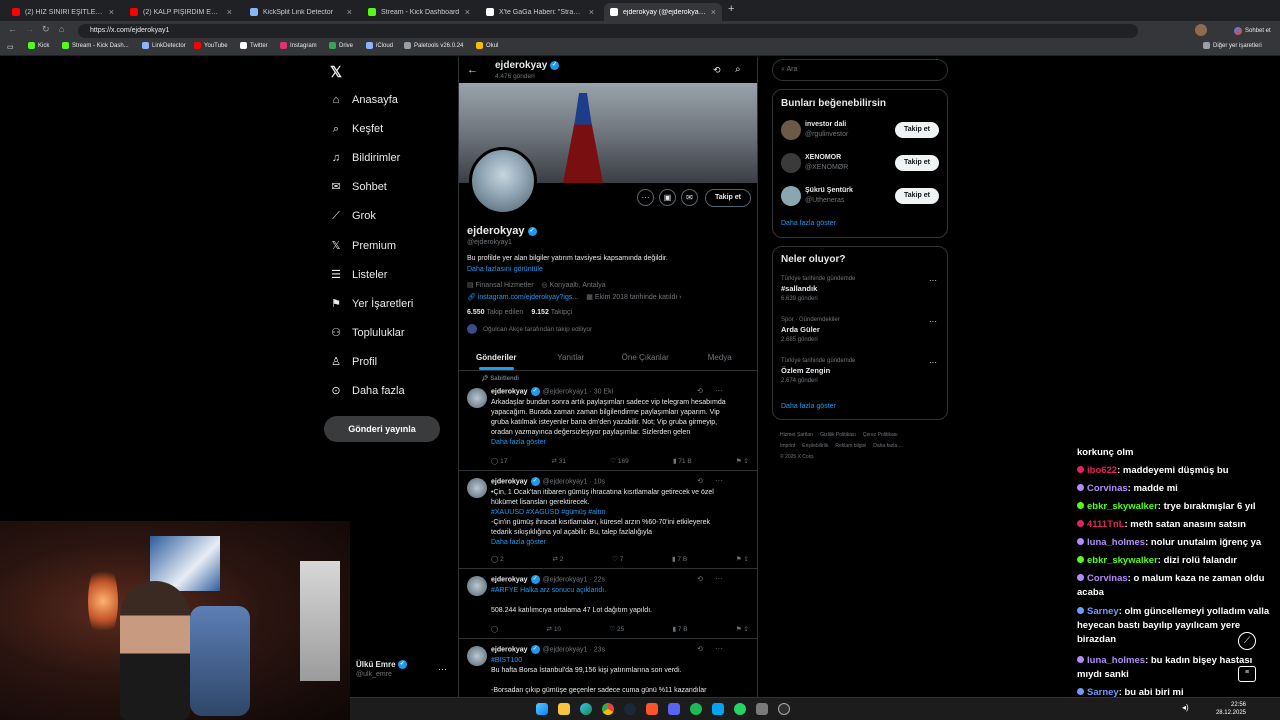  I want to click on footer-link: Reklam bilgisi, so click(850, 446).